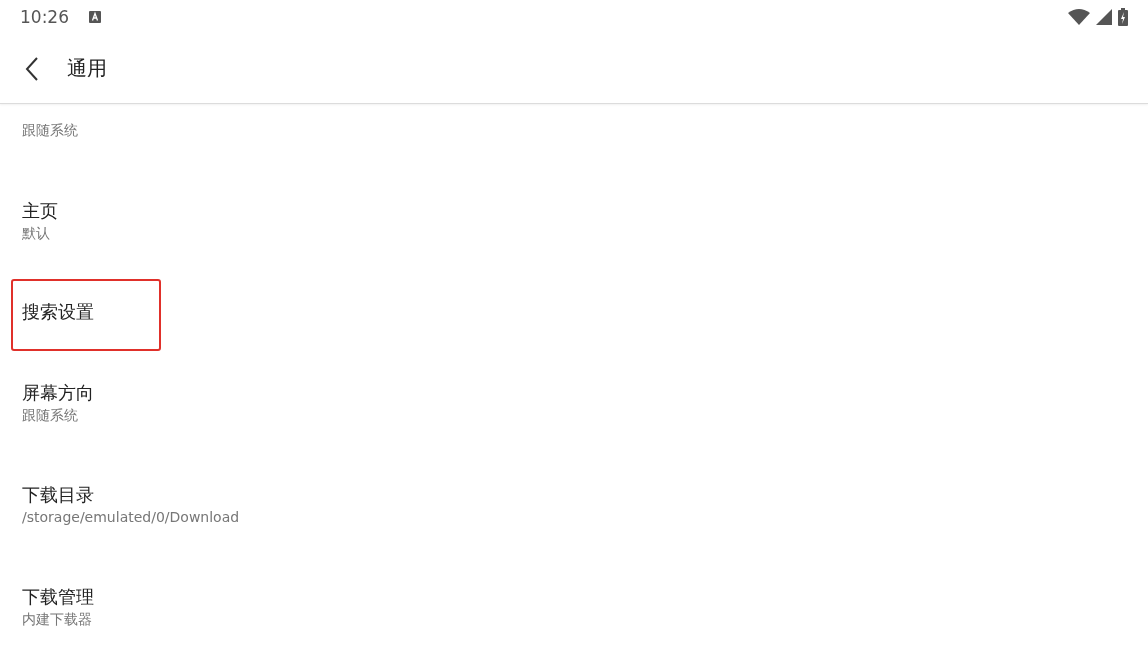  I want to click on notification-icon, so click(95, 17).